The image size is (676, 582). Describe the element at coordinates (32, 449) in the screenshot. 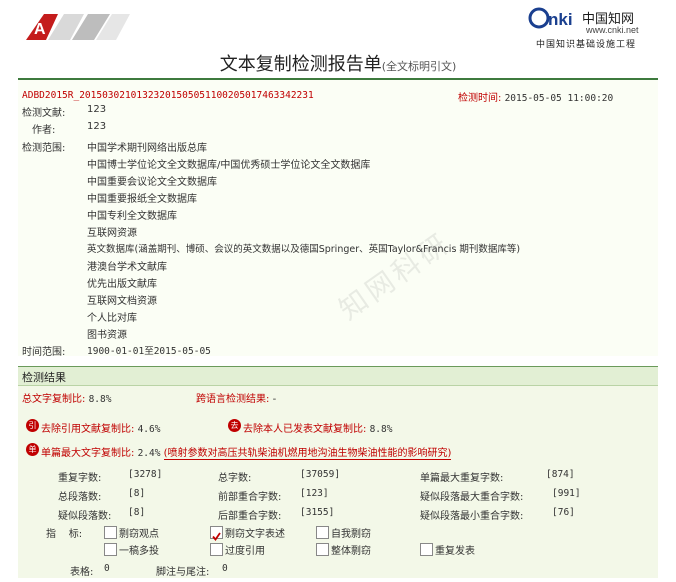

I see `single-article-icon: 单` at that location.